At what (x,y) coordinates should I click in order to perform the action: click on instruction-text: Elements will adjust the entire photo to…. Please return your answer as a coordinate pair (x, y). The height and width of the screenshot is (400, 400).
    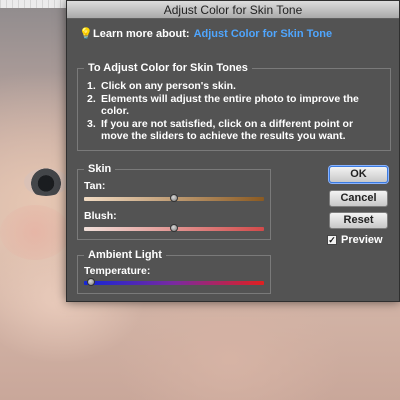
    Looking at the image, I should click on (230, 105).